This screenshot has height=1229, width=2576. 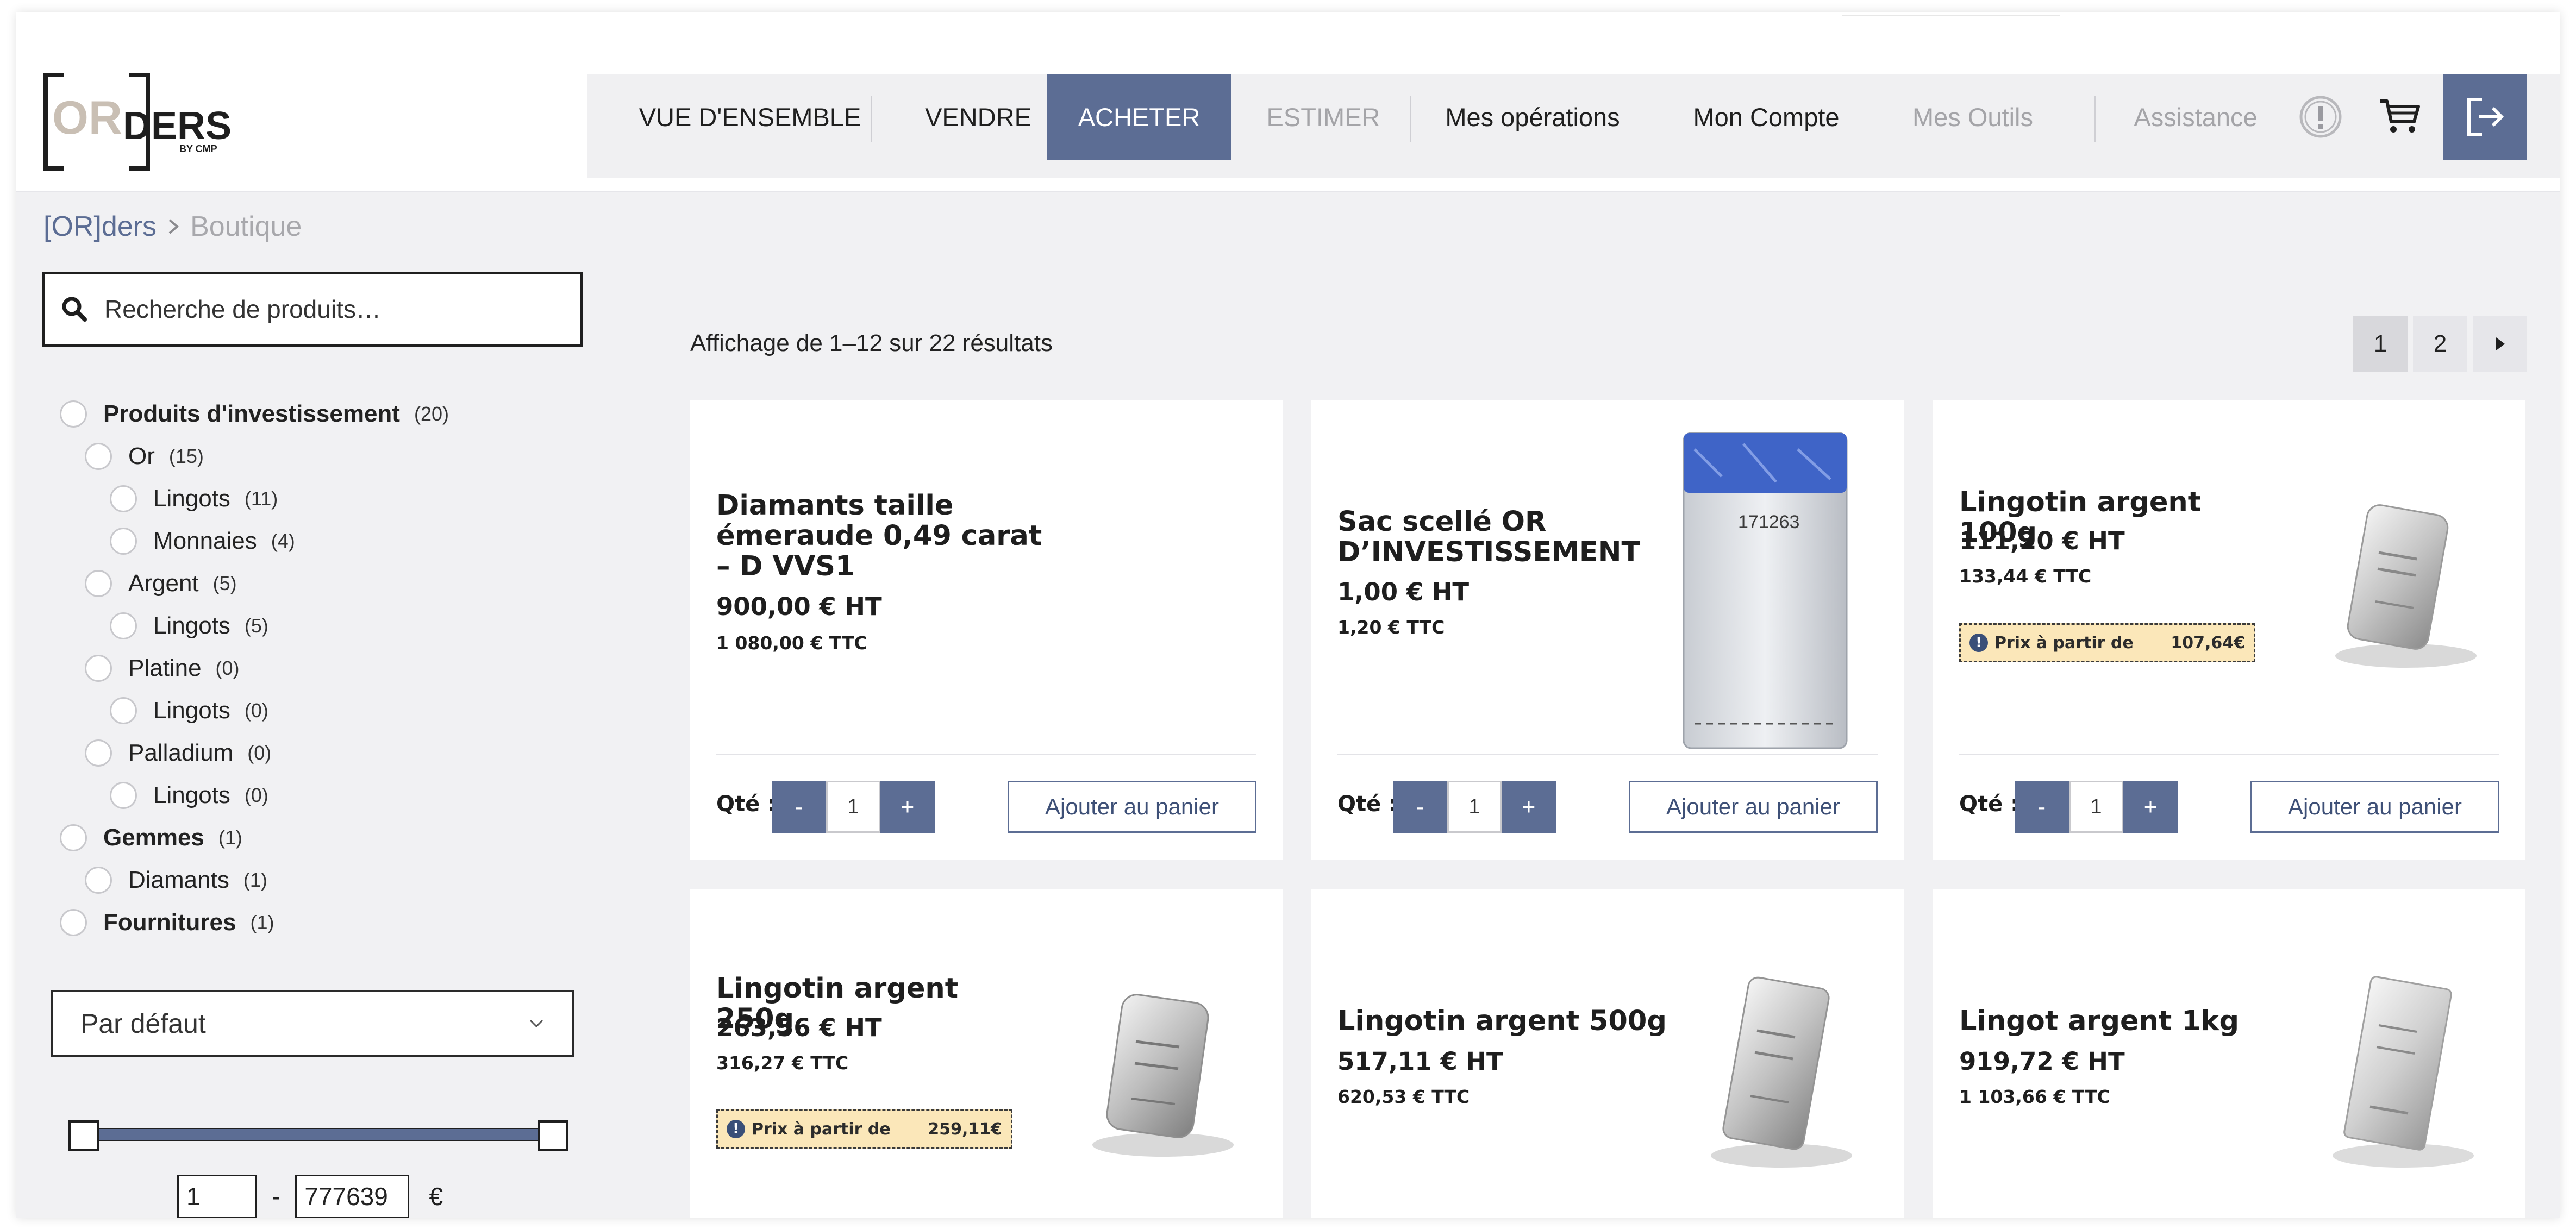 I want to click on nav-assistance: Assistance, so click(x=2195, y=117).